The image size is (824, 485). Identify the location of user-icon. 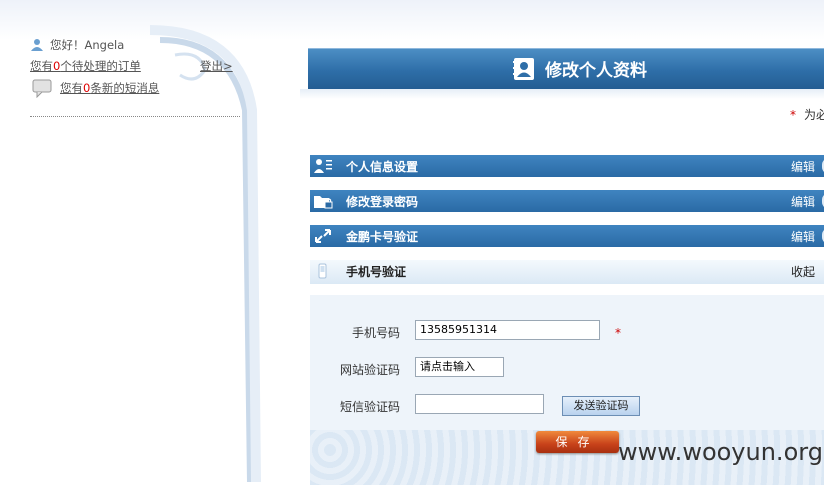
(37, 45).